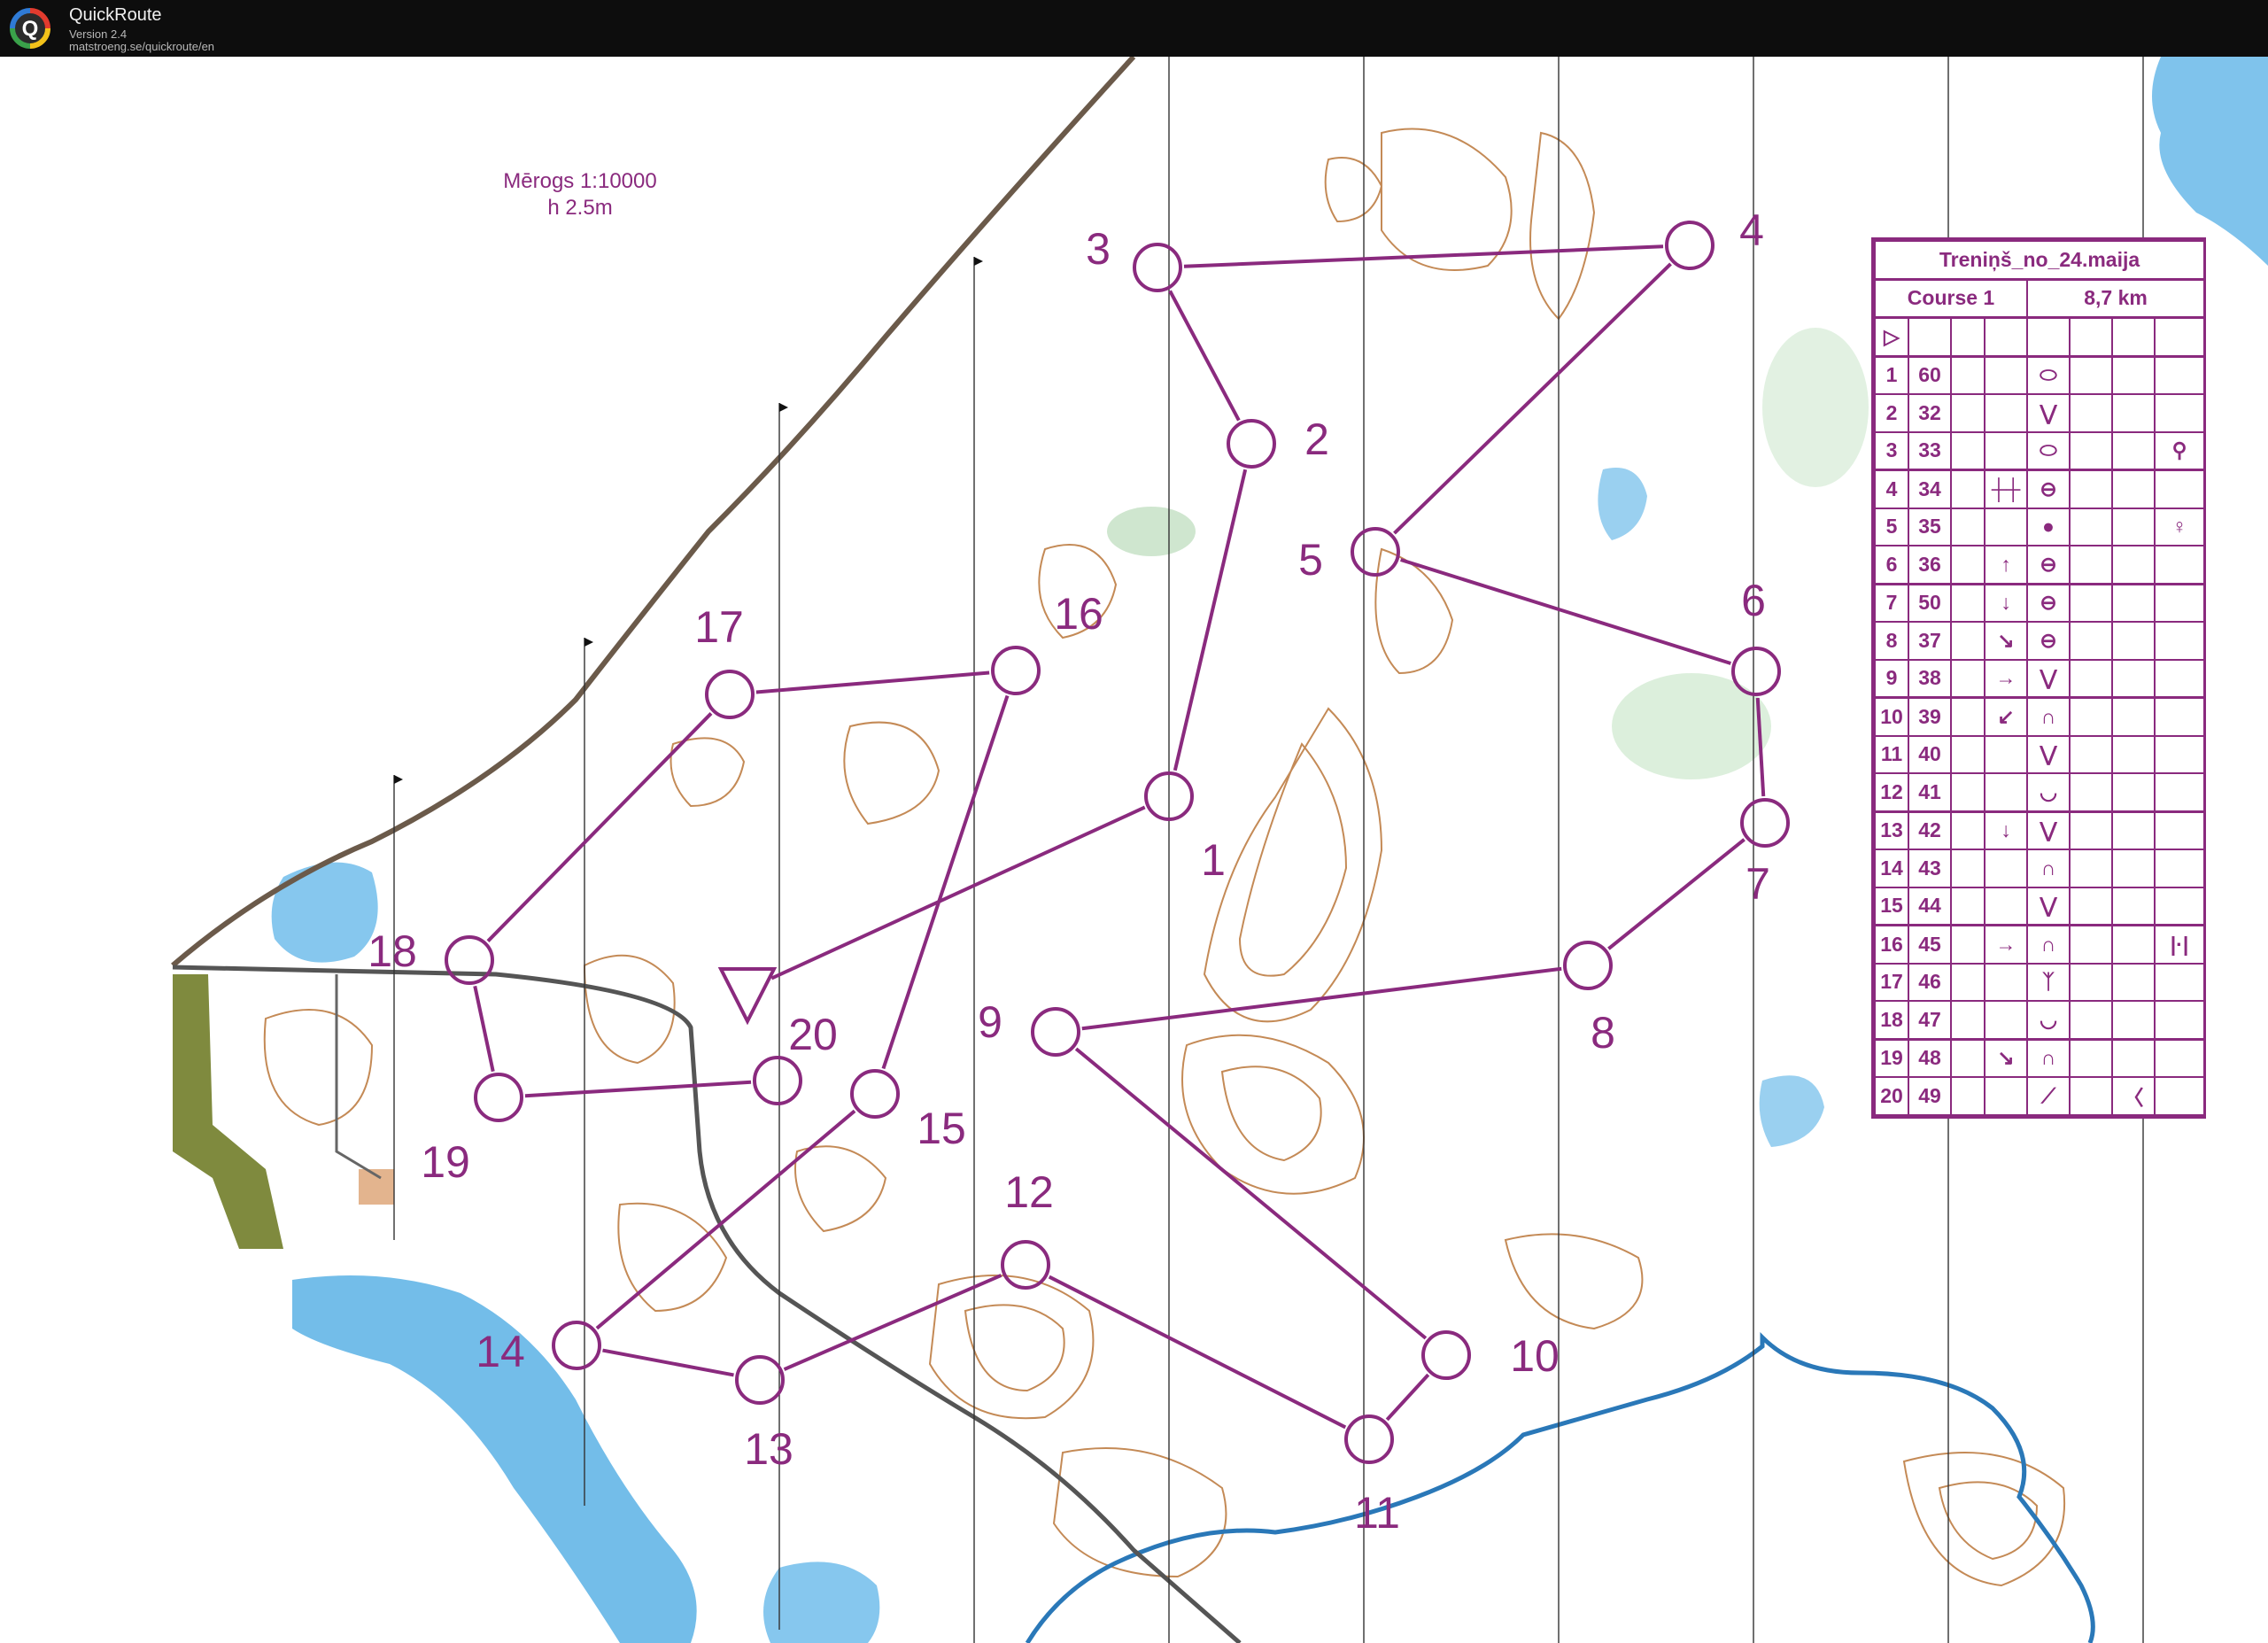 This screenshot has width=2268, height=1643. I want to click on control-row: 16 45 → ∩ |·|, so click(2040, 945).